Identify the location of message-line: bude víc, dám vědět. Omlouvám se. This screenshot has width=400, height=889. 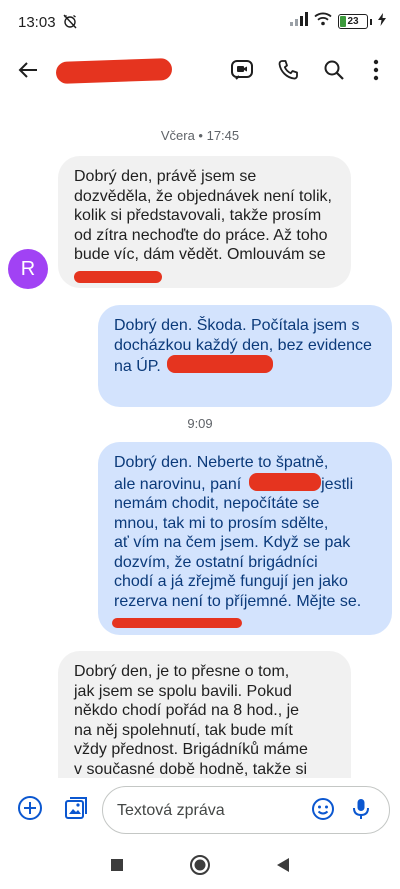
(200, 254).